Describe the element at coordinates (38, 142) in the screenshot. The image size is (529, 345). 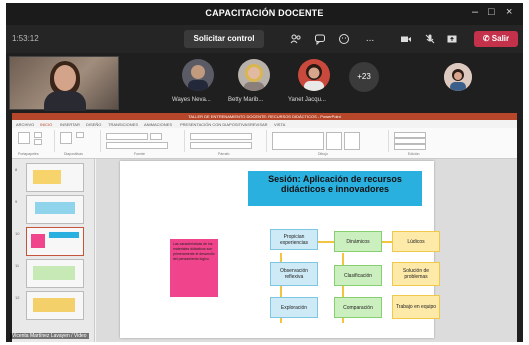
I see `copy-icon` at that location.